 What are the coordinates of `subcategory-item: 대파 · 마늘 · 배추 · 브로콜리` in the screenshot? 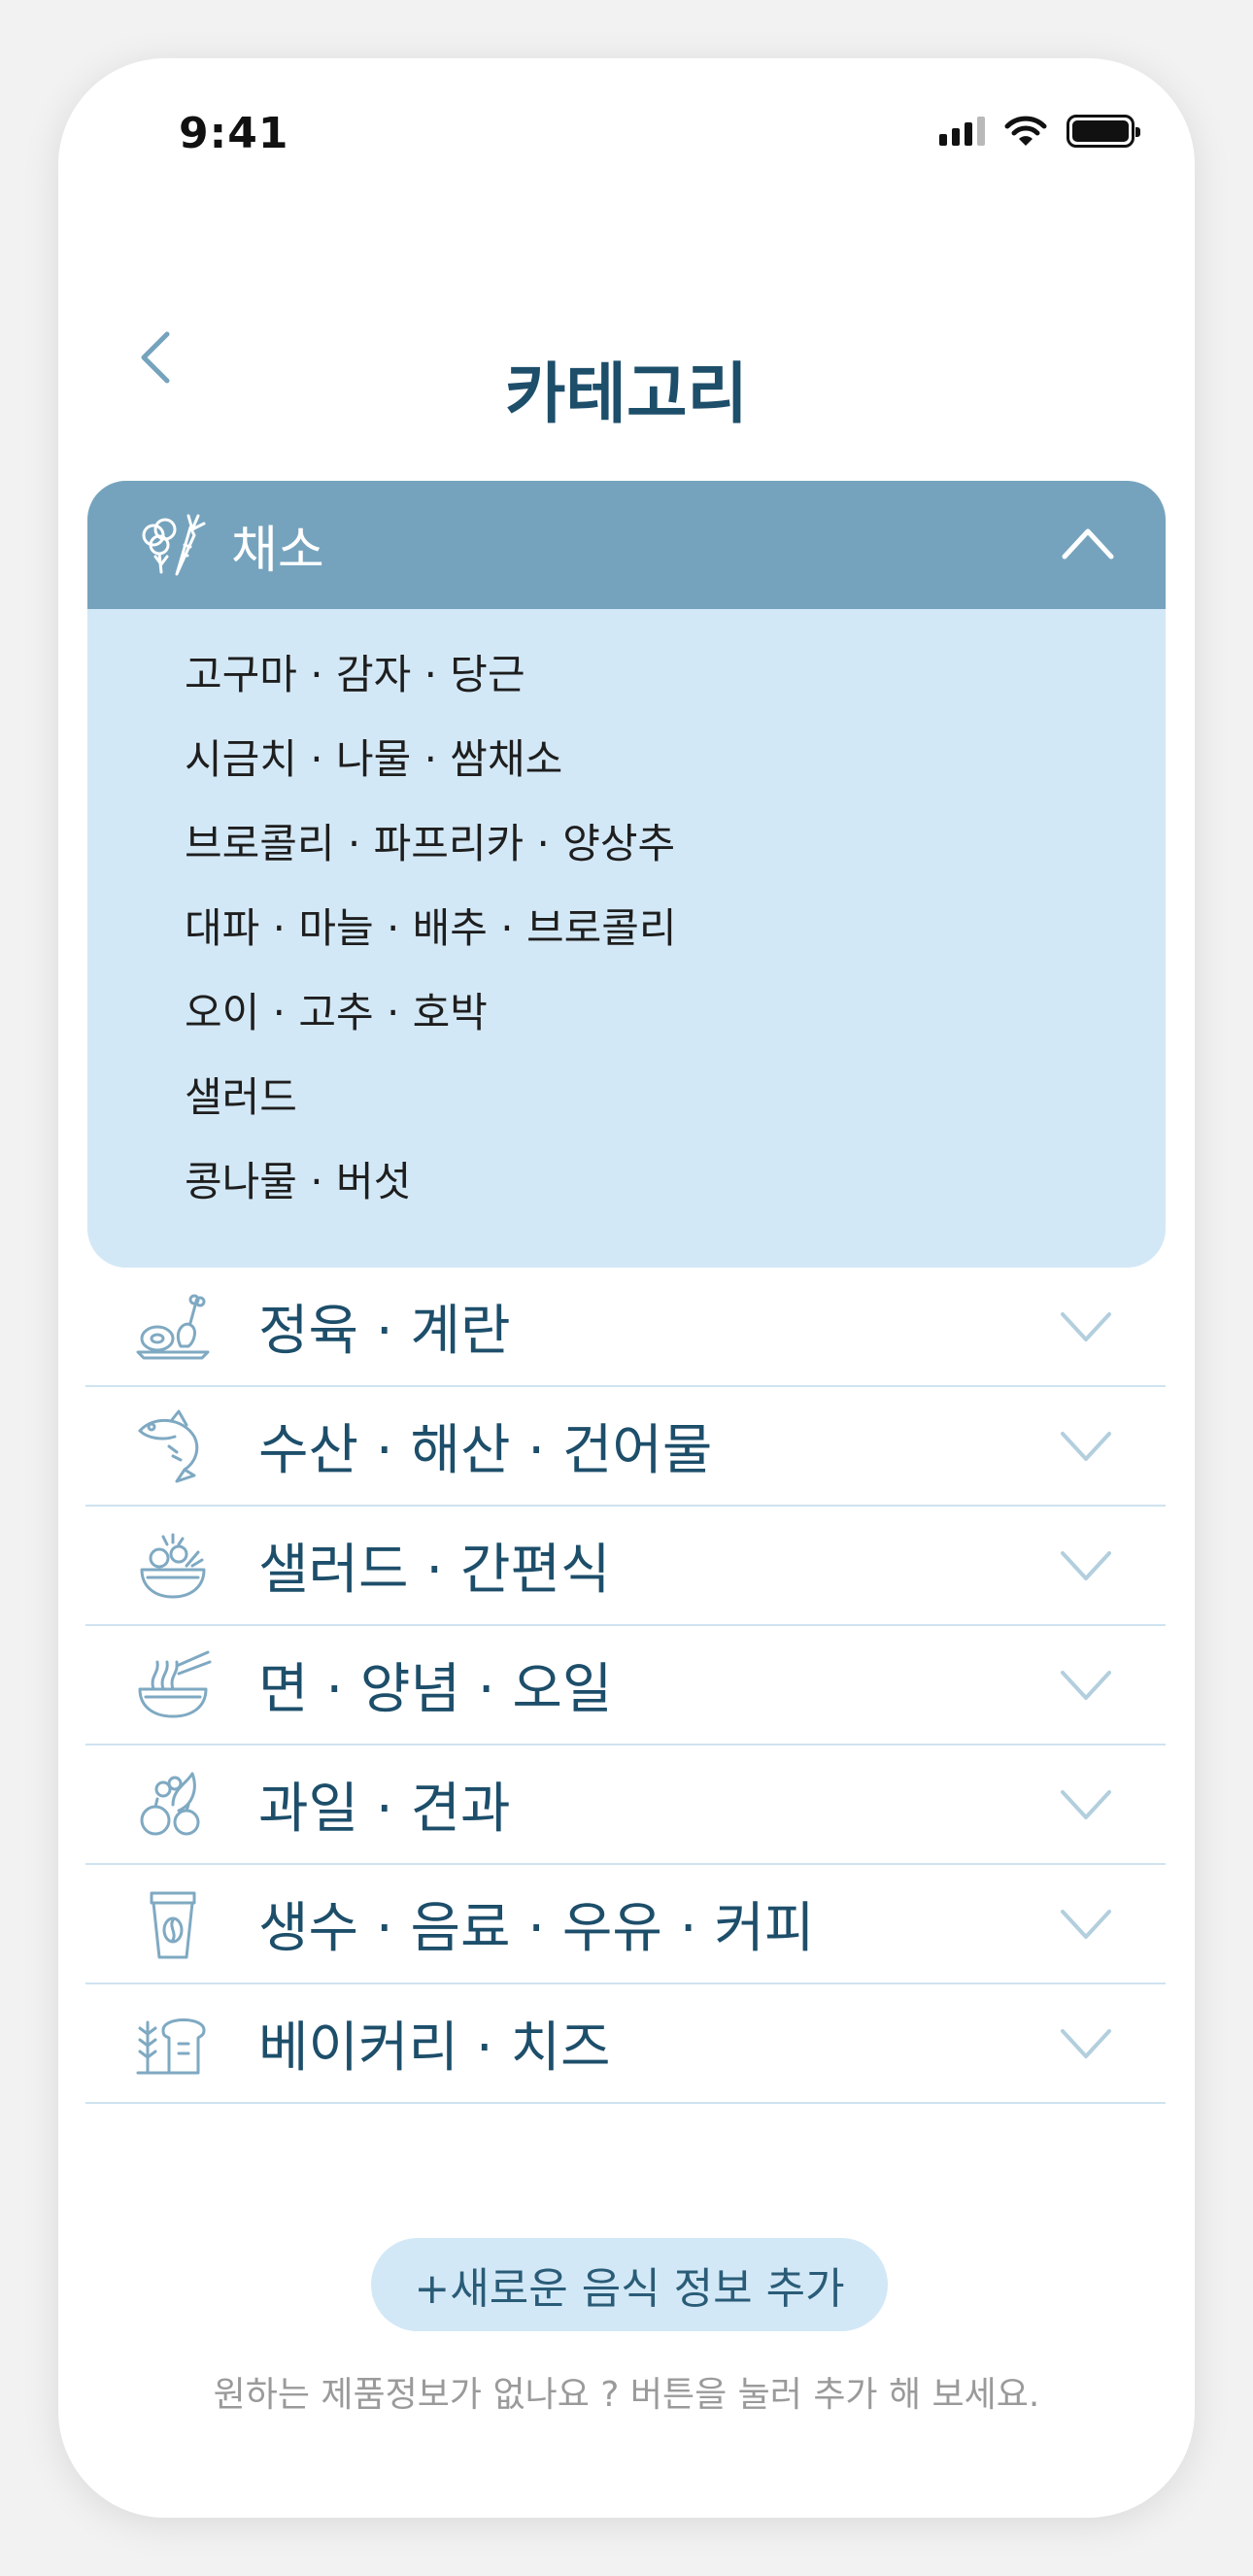 It's located at (675, 928).